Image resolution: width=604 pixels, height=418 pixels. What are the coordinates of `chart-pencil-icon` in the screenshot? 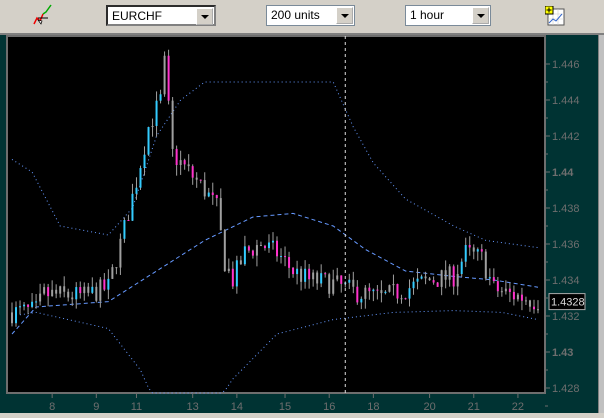 It's located at (43, 15).